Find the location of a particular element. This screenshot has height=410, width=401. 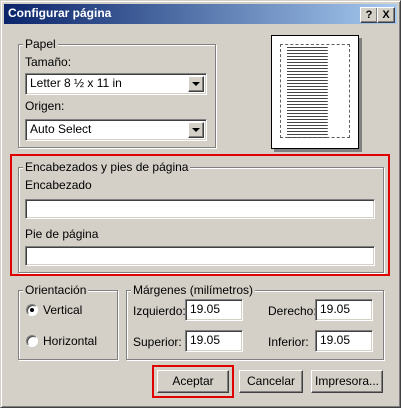

page-preview-text-lines is located at coordinates (315, 91).